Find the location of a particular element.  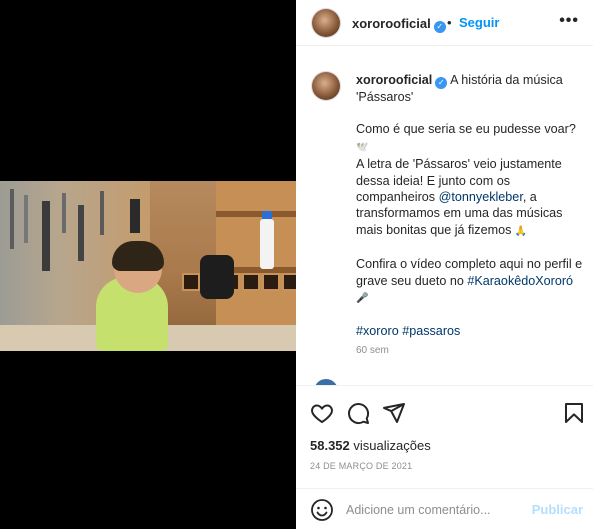

publish-button: Publicar is located at coordinates (557, 509).